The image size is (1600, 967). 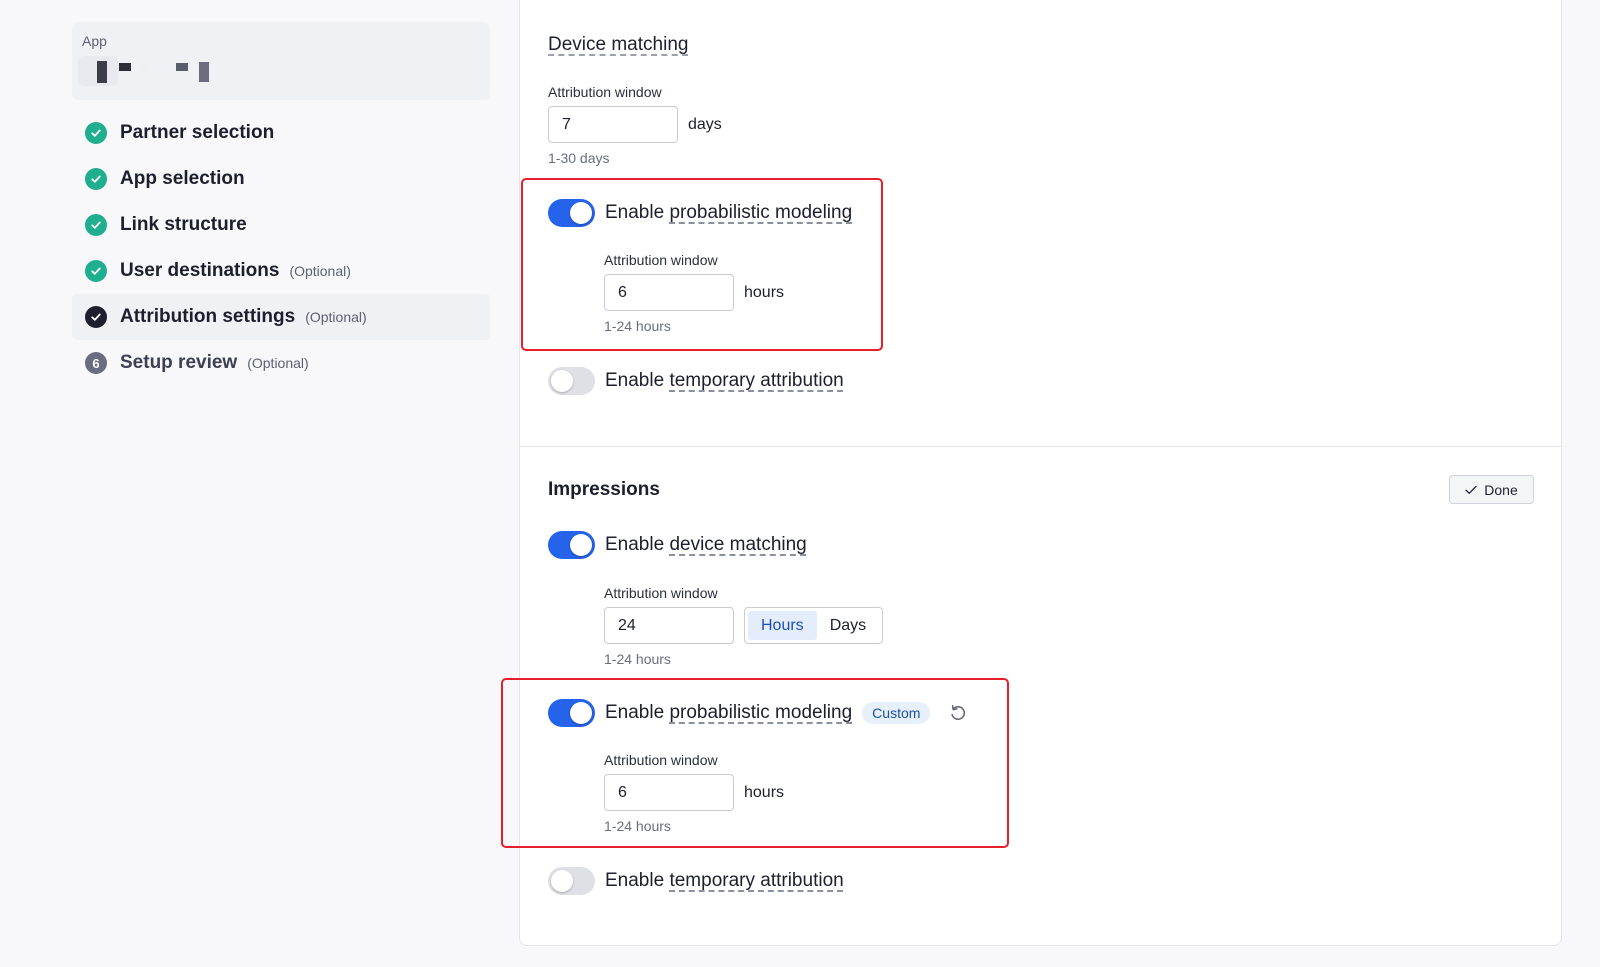 I want to click on unit-option-days: Days, so click(x=848, y=625).